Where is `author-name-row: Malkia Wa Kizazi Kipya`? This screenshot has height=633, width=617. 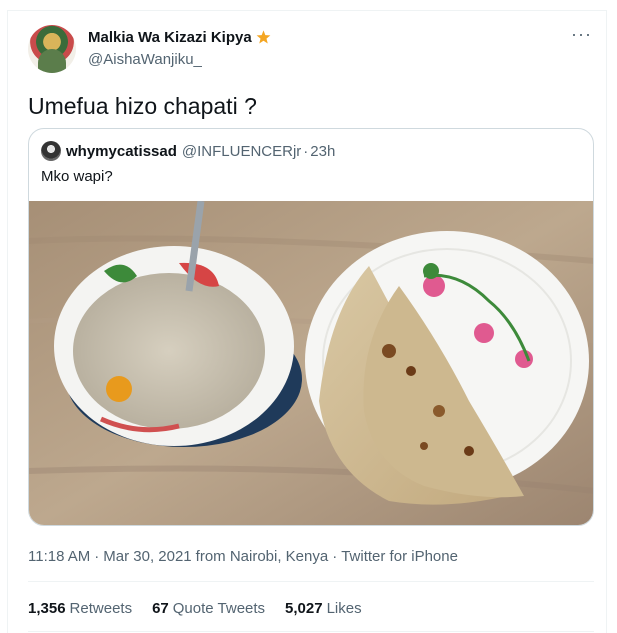 author-name-row: Malkia Wa Kizazi Kipya is located at coordinates (180, 37).